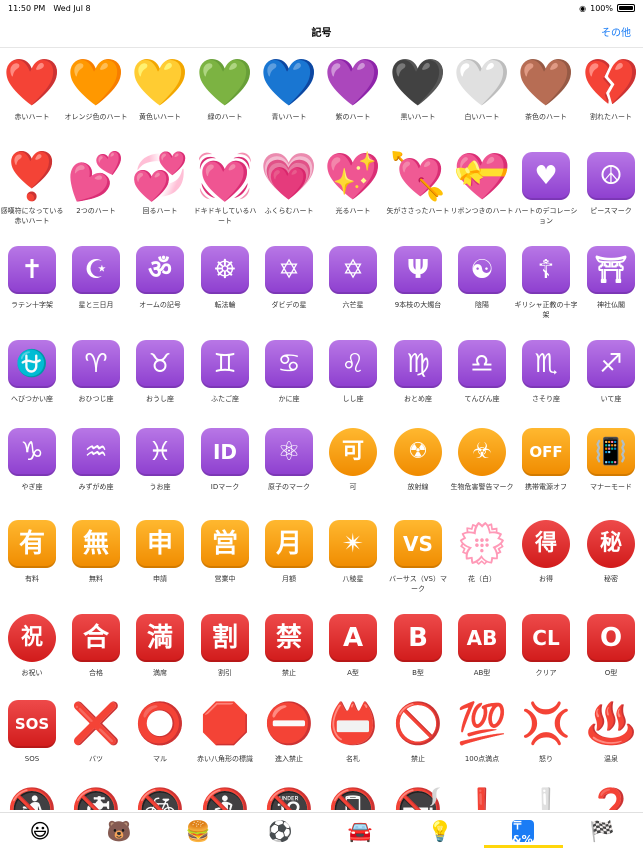 The image size is (643, 858). Describe the element at coordinates (40, 831) in the screenshot. I see `tab-smileys: 😃` at that location.